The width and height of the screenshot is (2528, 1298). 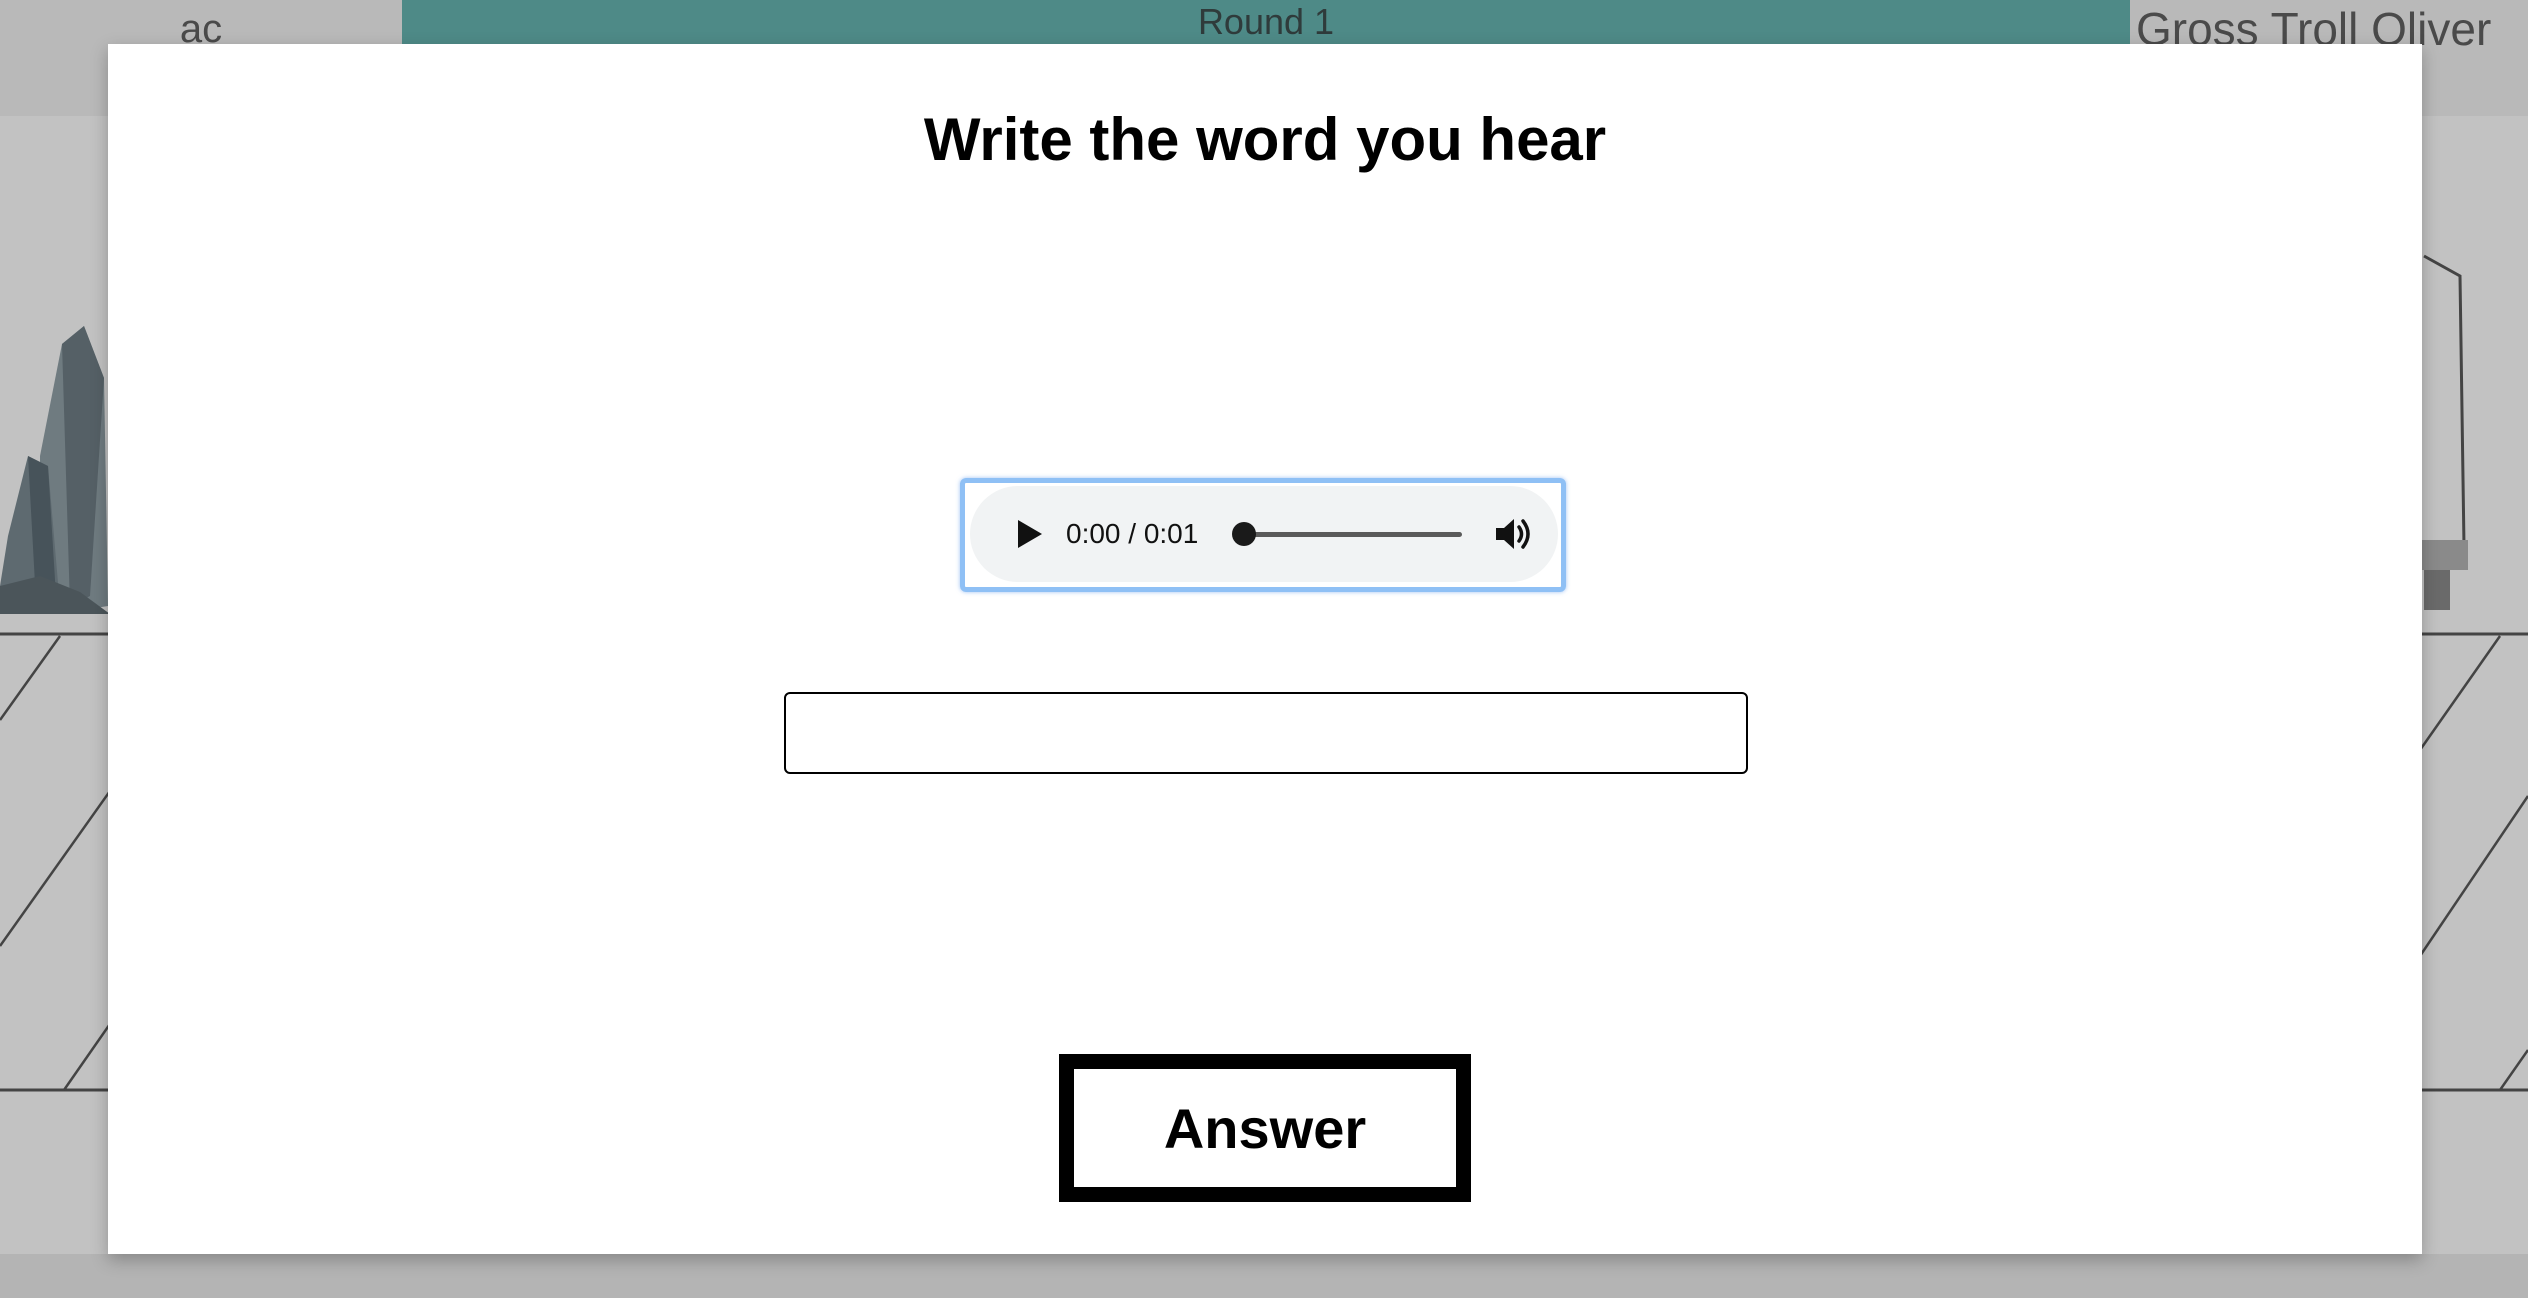 I want to click on audio-seek-thumb, so click(x=1244, y=534).